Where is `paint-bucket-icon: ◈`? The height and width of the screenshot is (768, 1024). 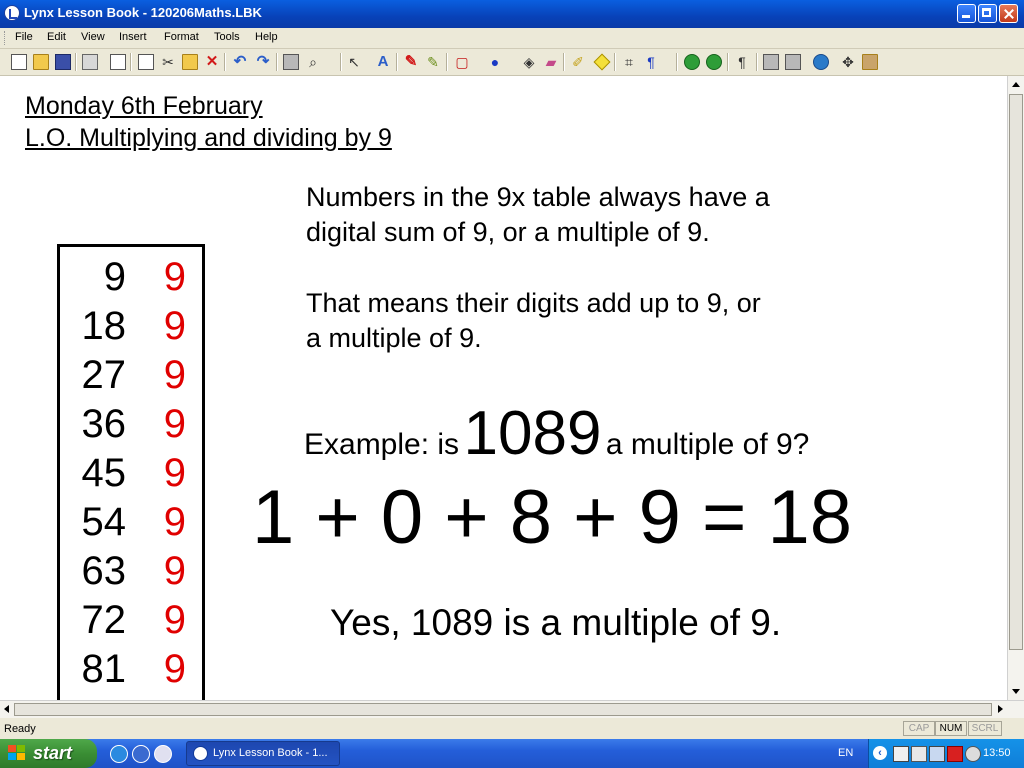
paint-bucket-icon: ◈ is located at coordinates (529, 62).